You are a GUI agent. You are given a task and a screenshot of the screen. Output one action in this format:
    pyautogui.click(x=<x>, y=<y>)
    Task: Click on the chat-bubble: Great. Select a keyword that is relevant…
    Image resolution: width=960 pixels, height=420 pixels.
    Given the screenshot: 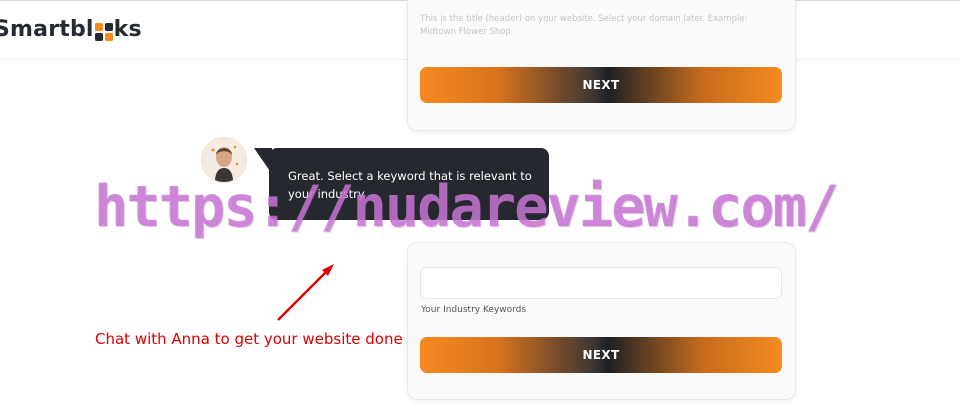 What is the action you would take?
    pyautogui.click(x=409, y=184)
    